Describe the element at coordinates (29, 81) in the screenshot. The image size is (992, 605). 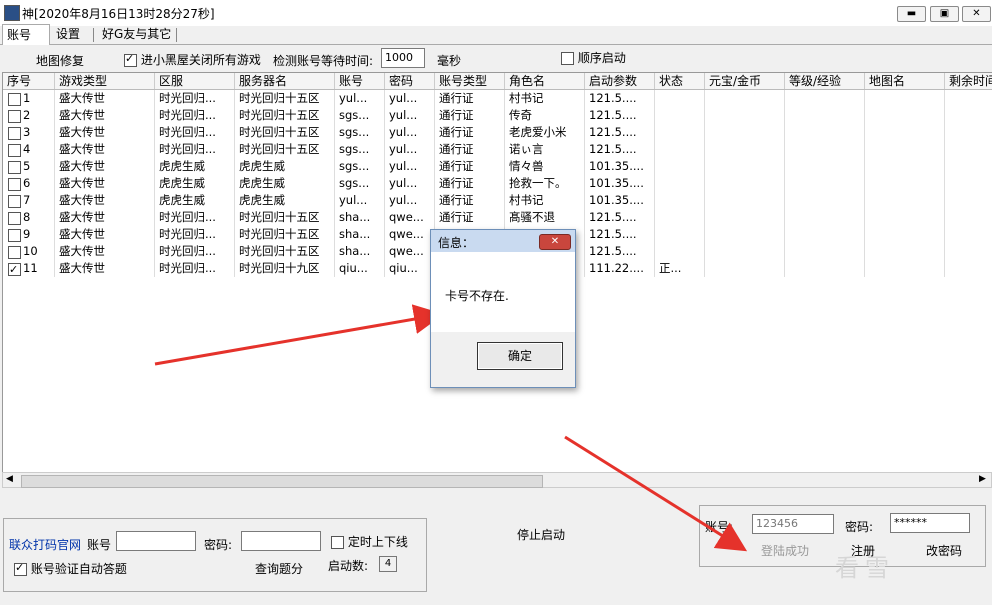
I see `column-header: 序号` at that location.